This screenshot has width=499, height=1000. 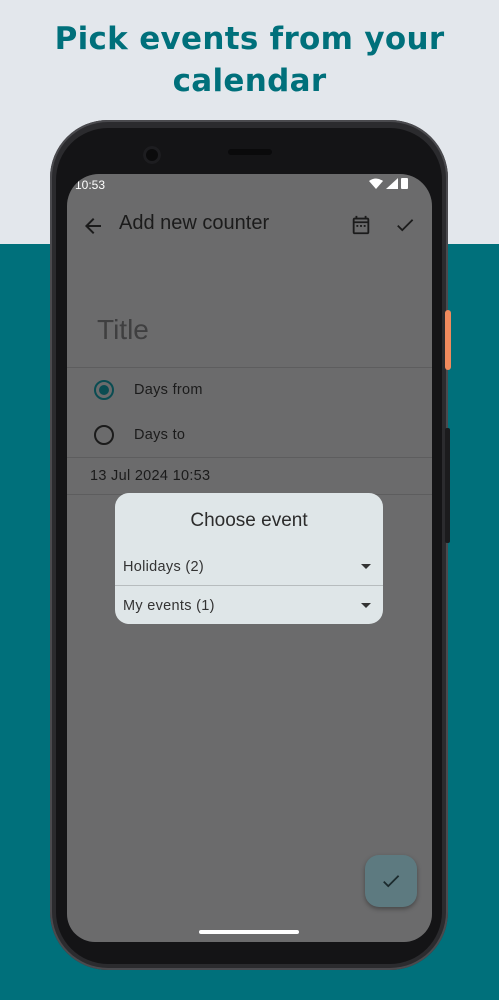 What do you see at coordinates (249, 567) in the screenshot?
I see `dropdown-holidays: Holidays (2)` at bounding box center [249, 567].